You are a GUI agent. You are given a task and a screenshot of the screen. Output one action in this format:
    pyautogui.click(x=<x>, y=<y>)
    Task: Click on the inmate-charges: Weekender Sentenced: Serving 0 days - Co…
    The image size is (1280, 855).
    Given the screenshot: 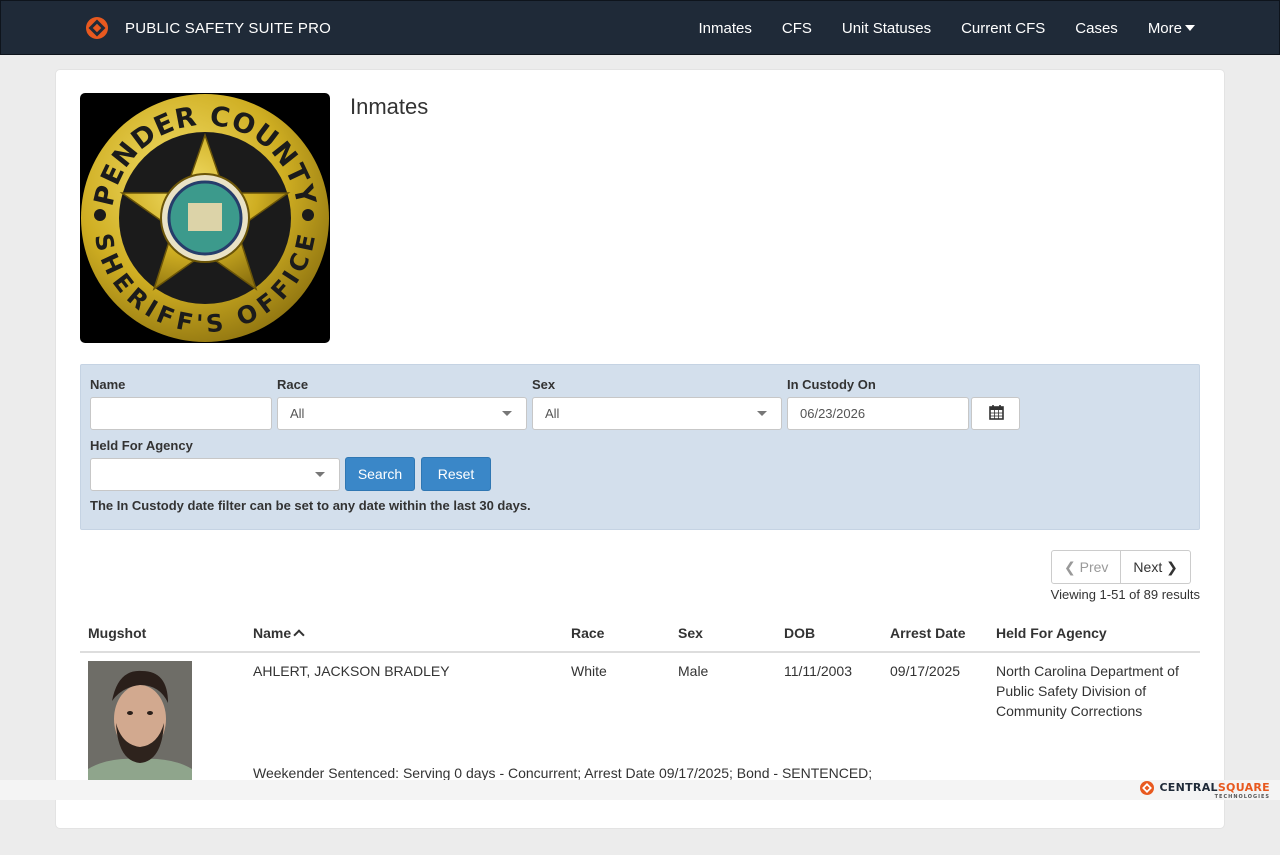 What is the action you would take?
    pyautogui.click(x=563, y=773)
    